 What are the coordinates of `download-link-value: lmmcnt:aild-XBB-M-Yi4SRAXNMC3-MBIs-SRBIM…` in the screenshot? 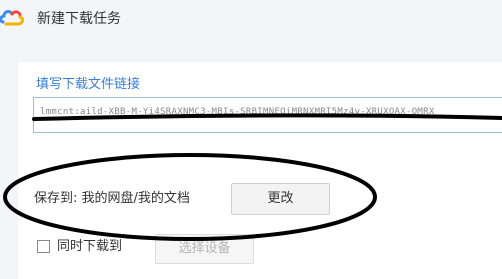 It's located at (237, 112).